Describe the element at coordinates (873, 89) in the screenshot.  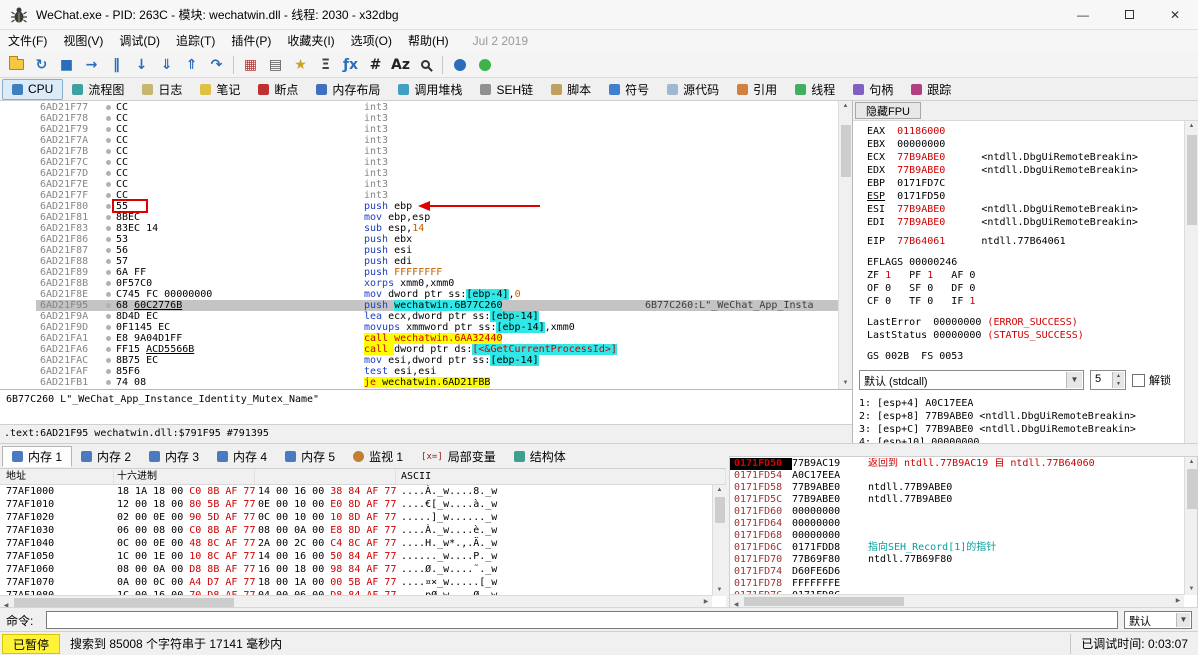
I see `tab-handles: 句柄` at that location.